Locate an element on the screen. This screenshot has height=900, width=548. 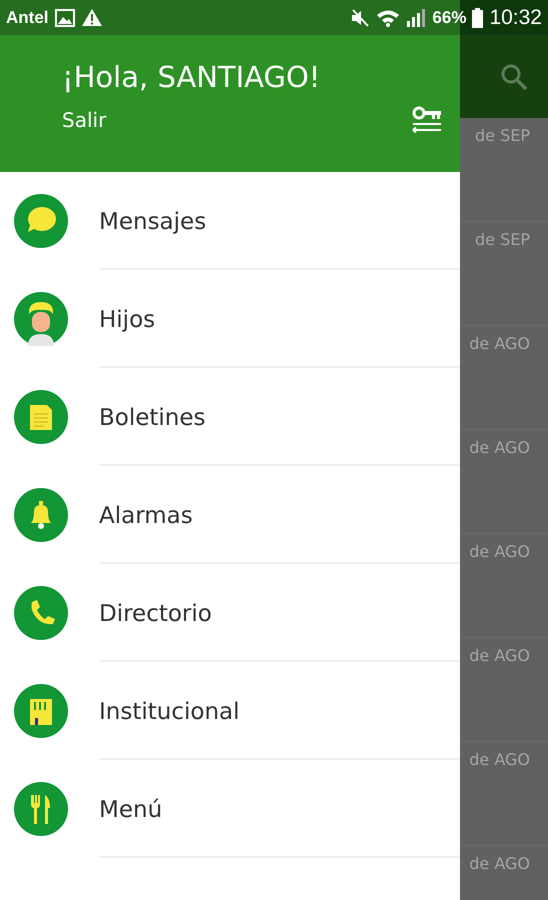
battery-percentage: 66% is located at coordinates (449, 18).